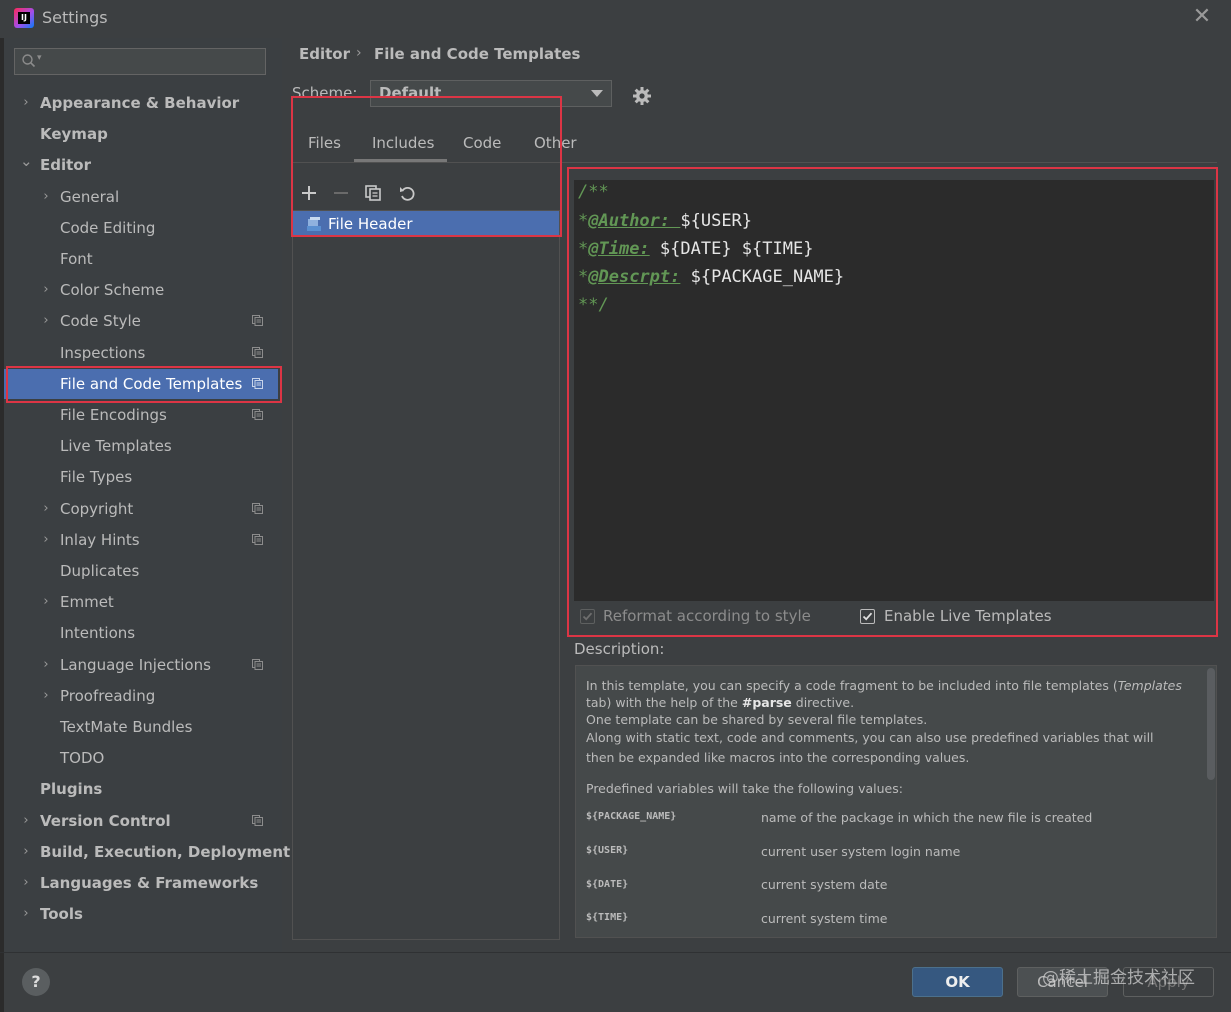 Image resolution: width=1231 pixels, height=1012 pixels. I want to click on settings-search-input: ▾, so click(140, 61).